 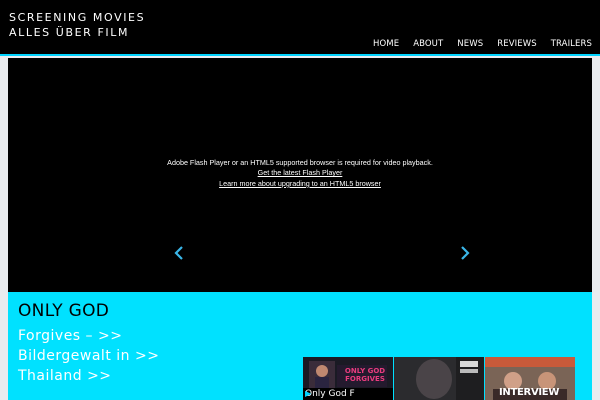 I want to click on nav-item-about: ABOUT, so click(x=428, y=44).